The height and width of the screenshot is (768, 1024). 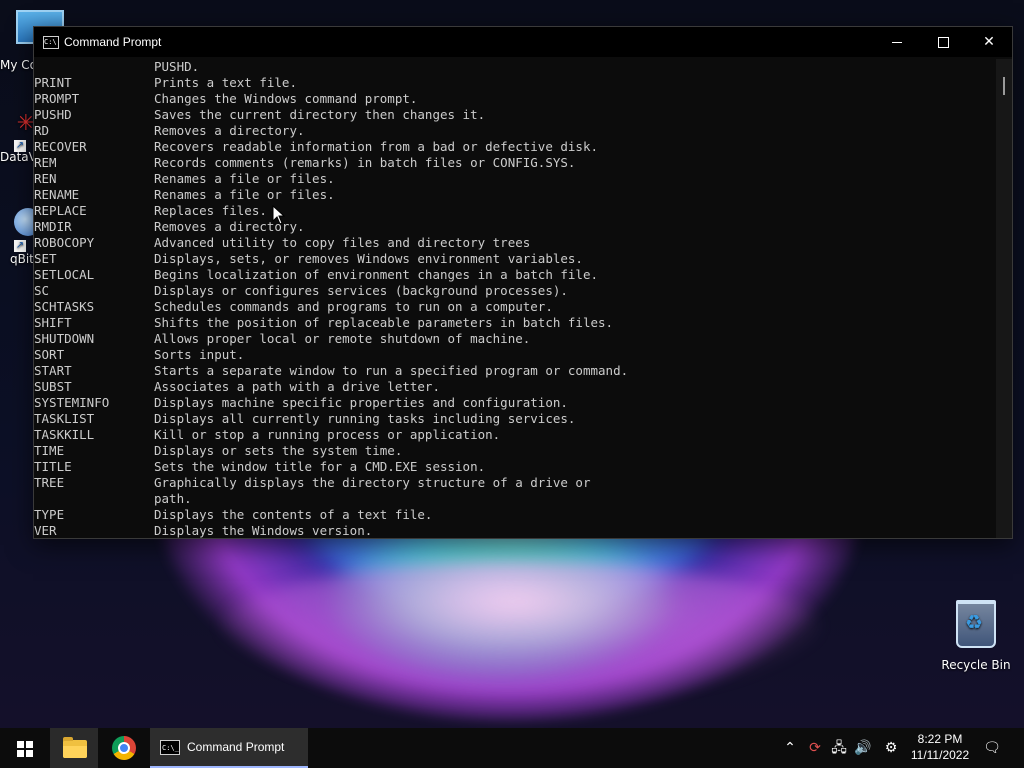 What do you see at coordinates (790, 748) in the screenshot?
I see `show-hidden-icons-chevron-icon: ⌃` at bounding box center [790, 748].